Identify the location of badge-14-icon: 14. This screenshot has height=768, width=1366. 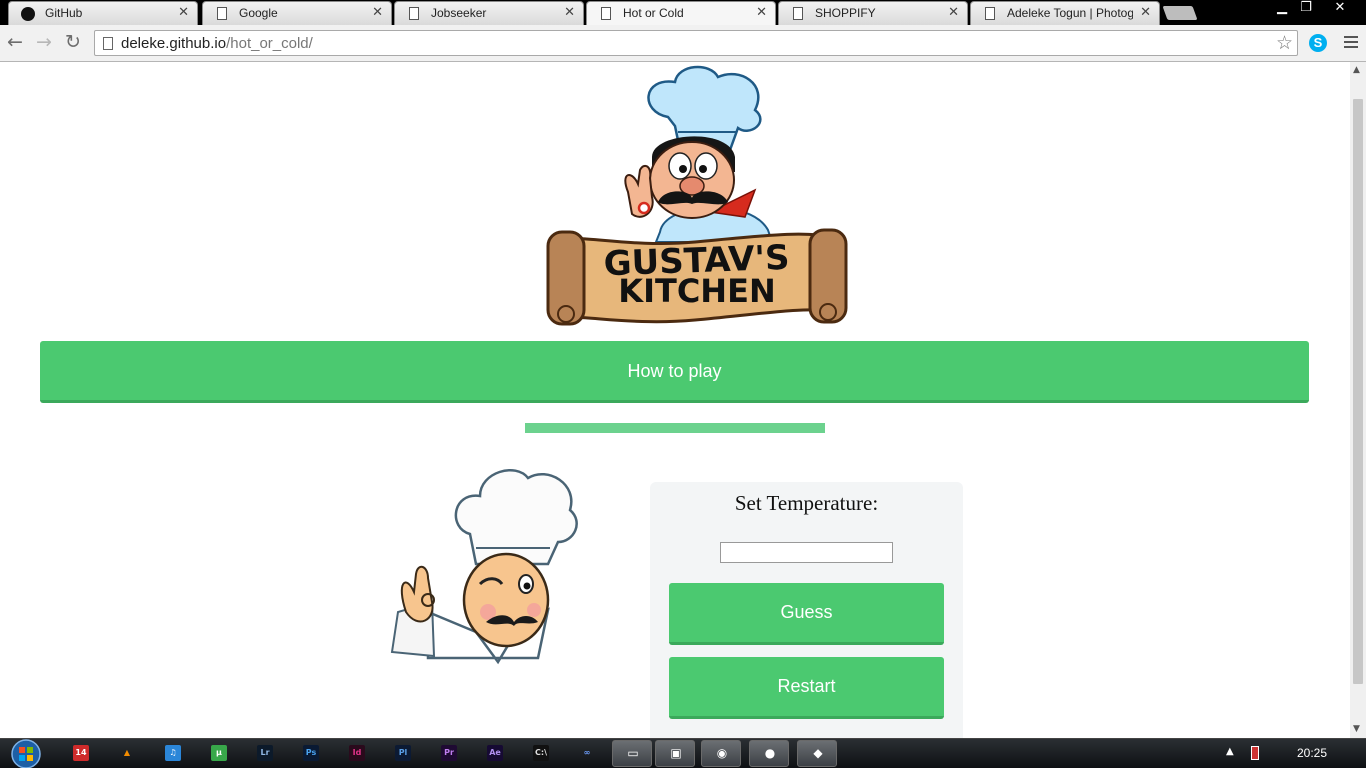
(81, 753).